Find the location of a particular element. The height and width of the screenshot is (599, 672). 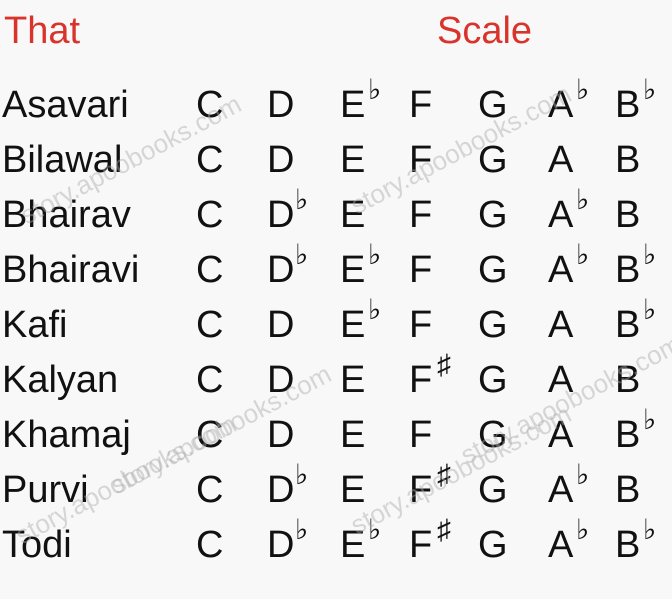

header-that: That is located at coordinates (42, 31).